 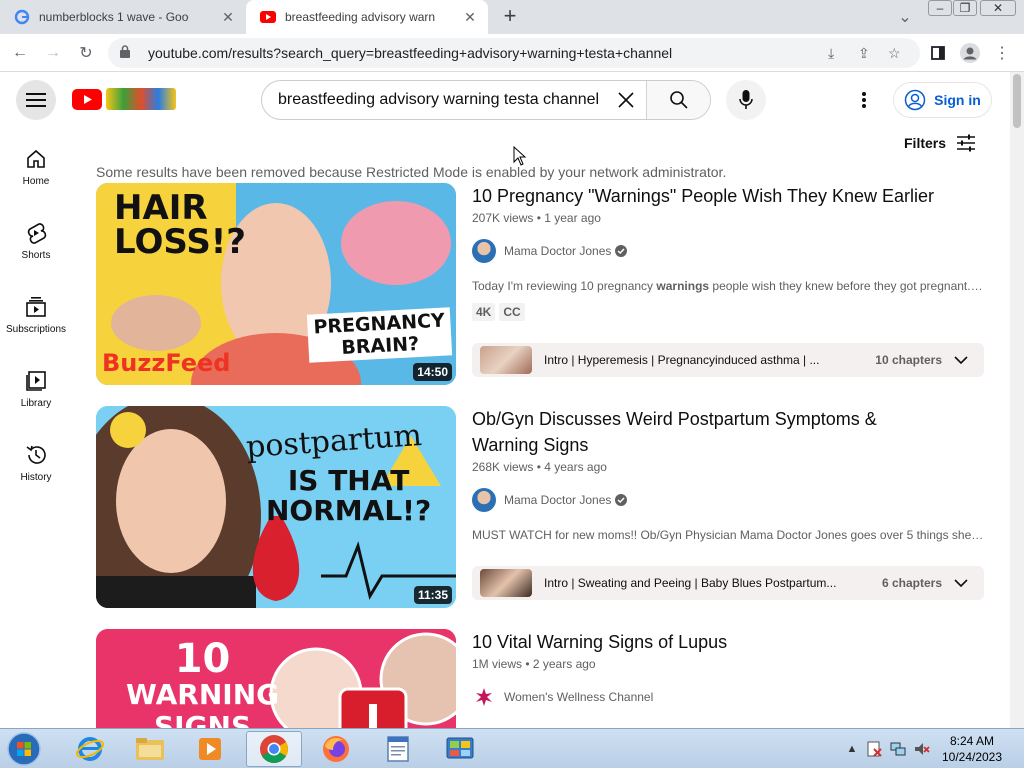 I want to click on share-icon: ⇪, so click(x=870, y=53).